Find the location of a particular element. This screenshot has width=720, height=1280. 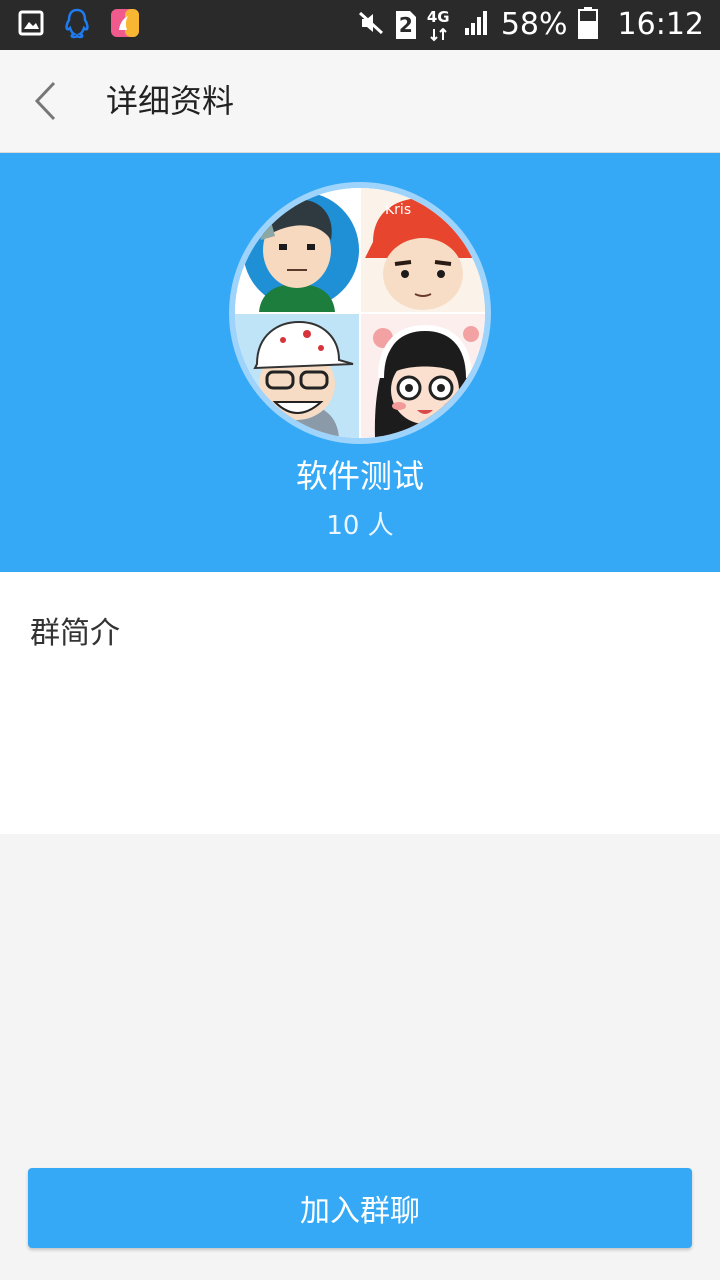

signal-icon is located at coordinates (477, 25).